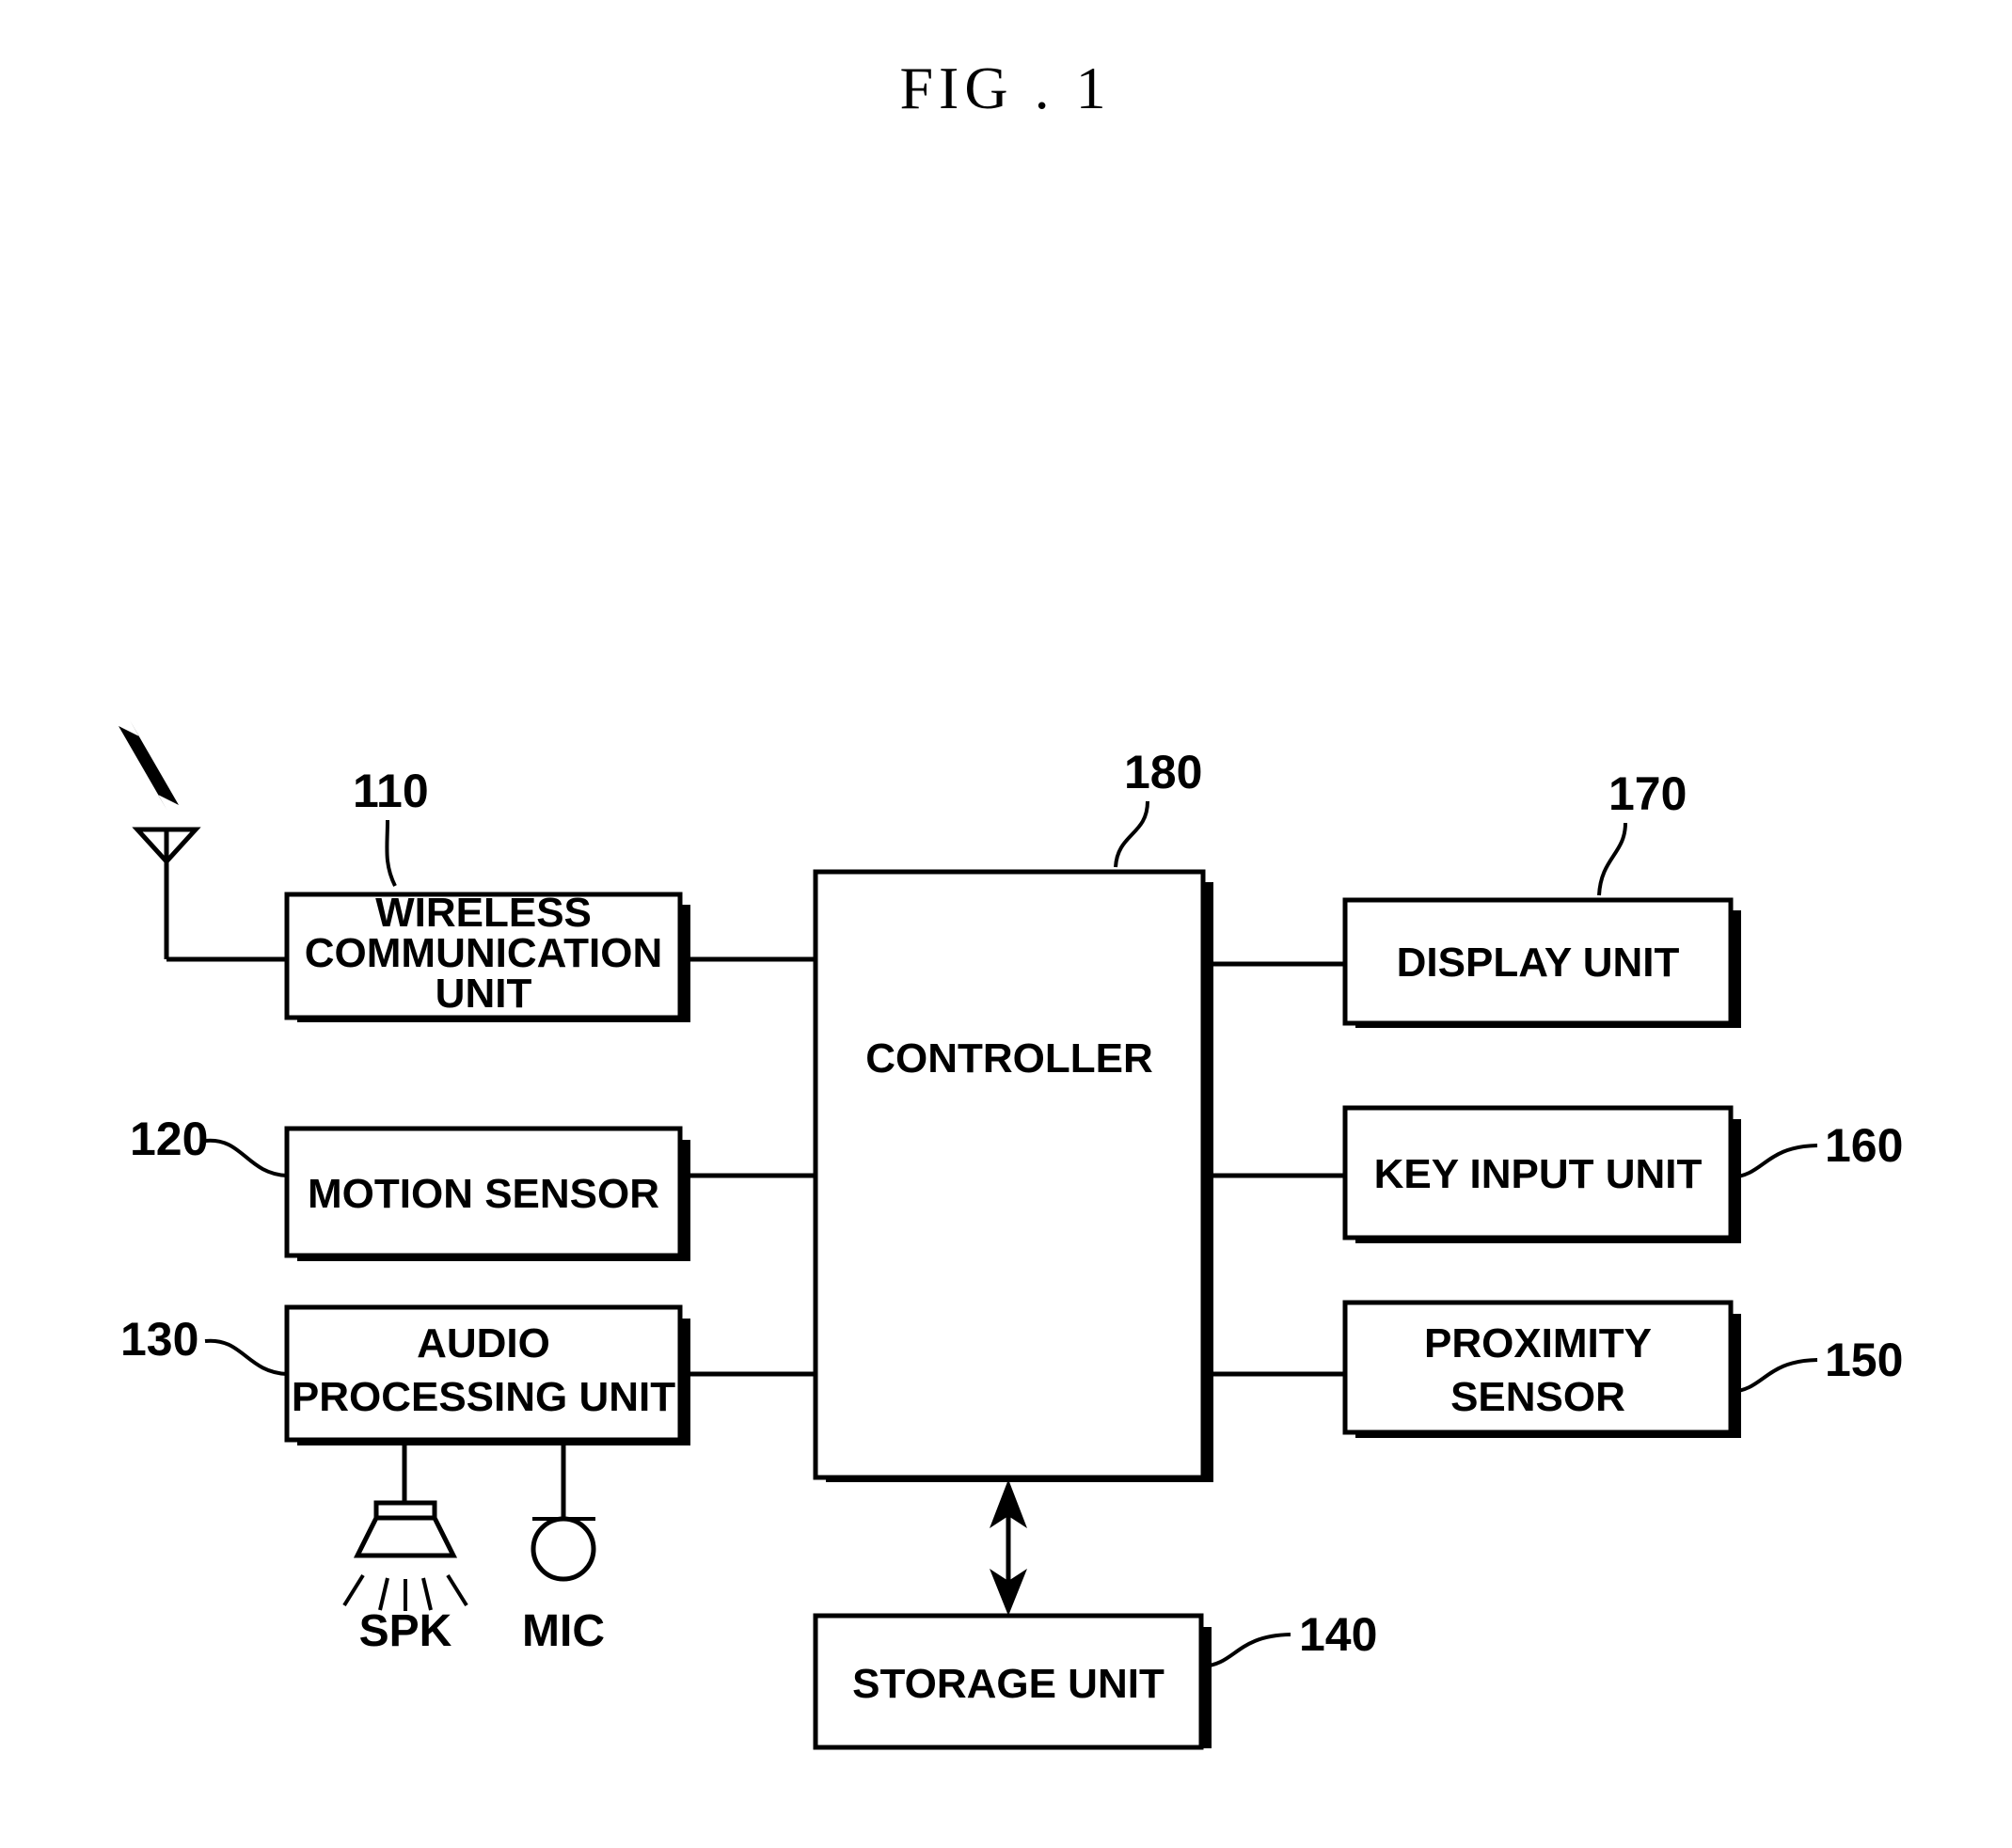  Describe the element at coordinates (484, 953) in the screenshot. I see `block-label-line-2: COMMUNICATION` at that location.